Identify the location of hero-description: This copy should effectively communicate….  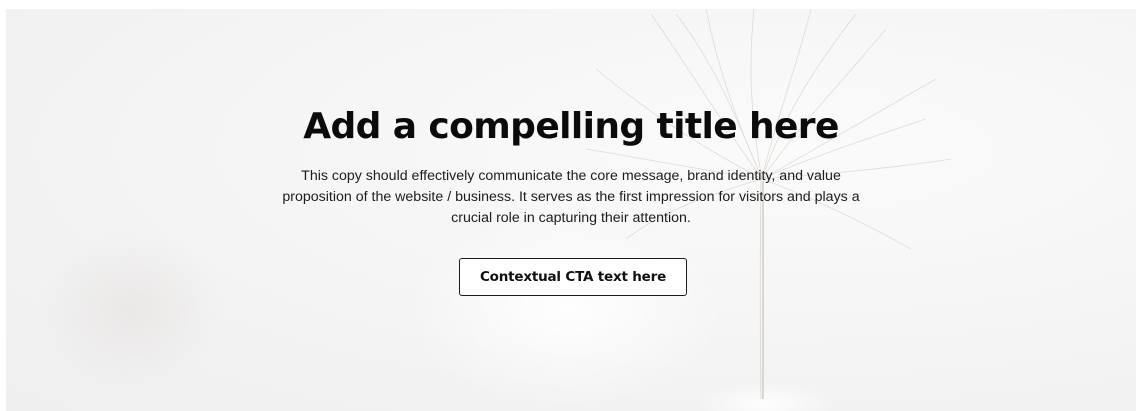
(571, 197).